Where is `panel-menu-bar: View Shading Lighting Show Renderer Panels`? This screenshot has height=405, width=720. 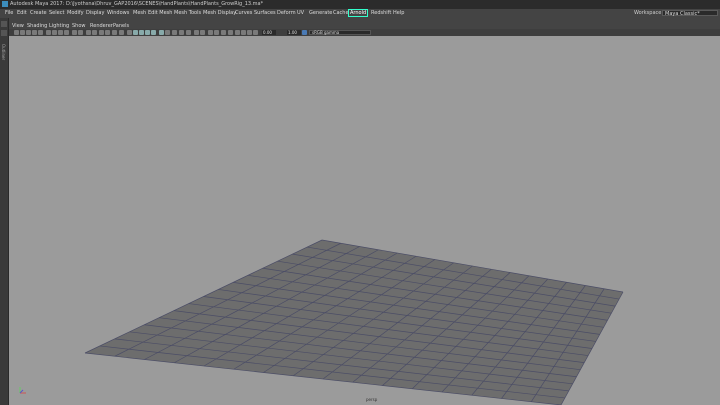 panel-menu-bar: View Shading Lighting Show Renderer Panels is located at coordinates (364, 25).